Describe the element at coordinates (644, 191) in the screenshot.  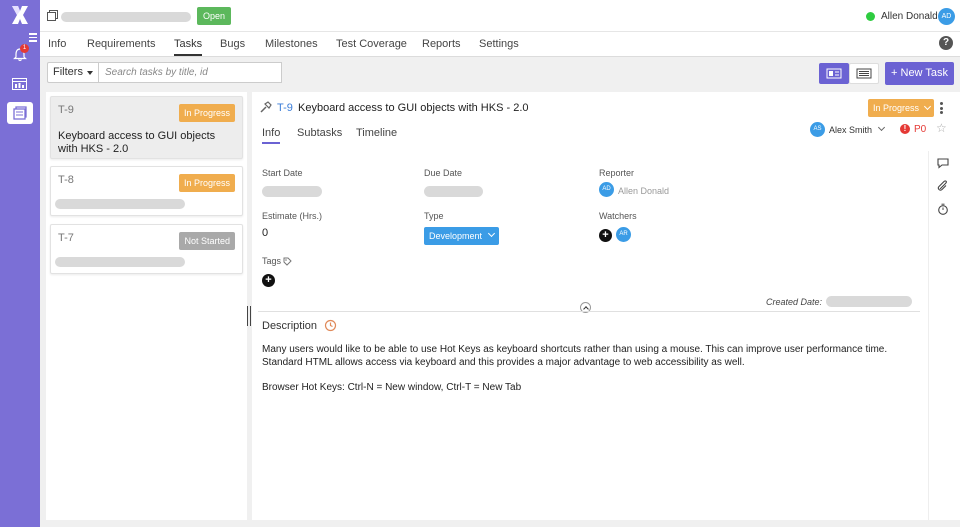
I see `reporter-name: Allen Donald` at that location.